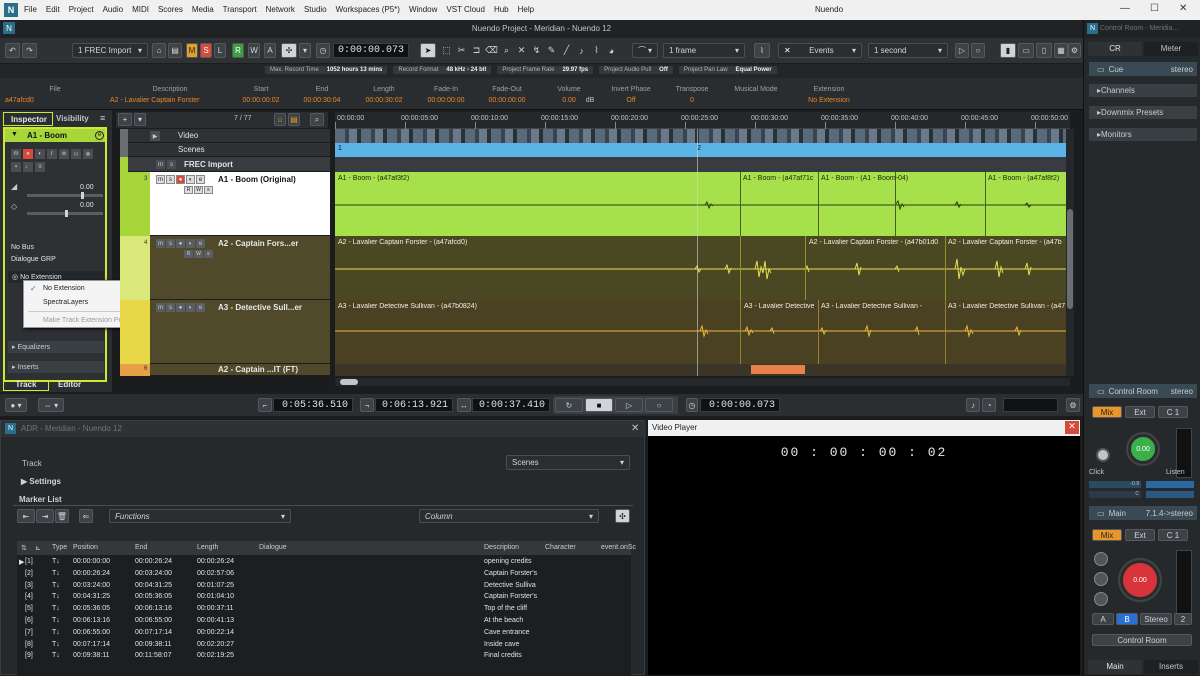 This screenshot has height=676, width=1200. I want to click on marker-prev-icon: ⇤, so click(26, 516).